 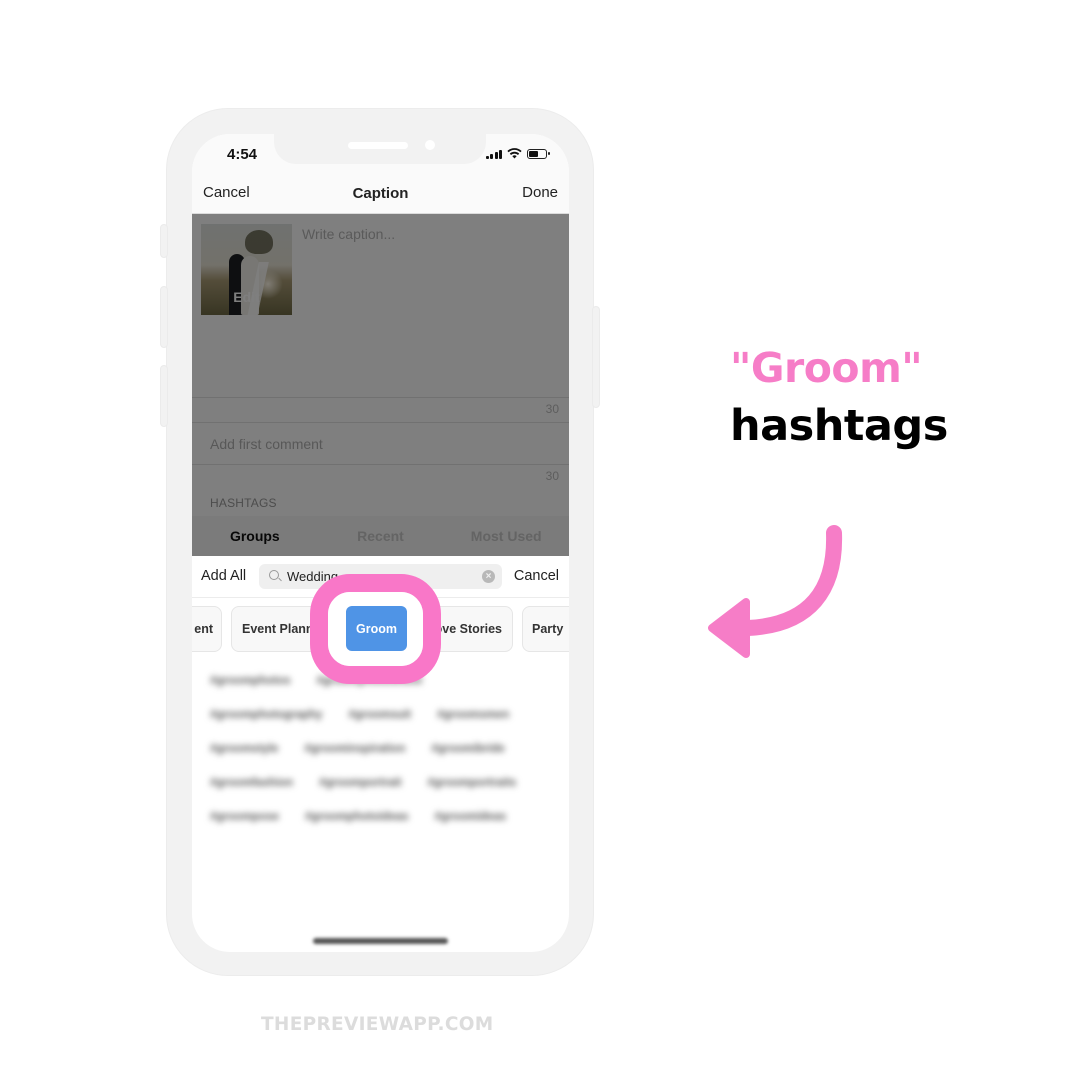 I want to click on power-button, so click(x=596, y=357).